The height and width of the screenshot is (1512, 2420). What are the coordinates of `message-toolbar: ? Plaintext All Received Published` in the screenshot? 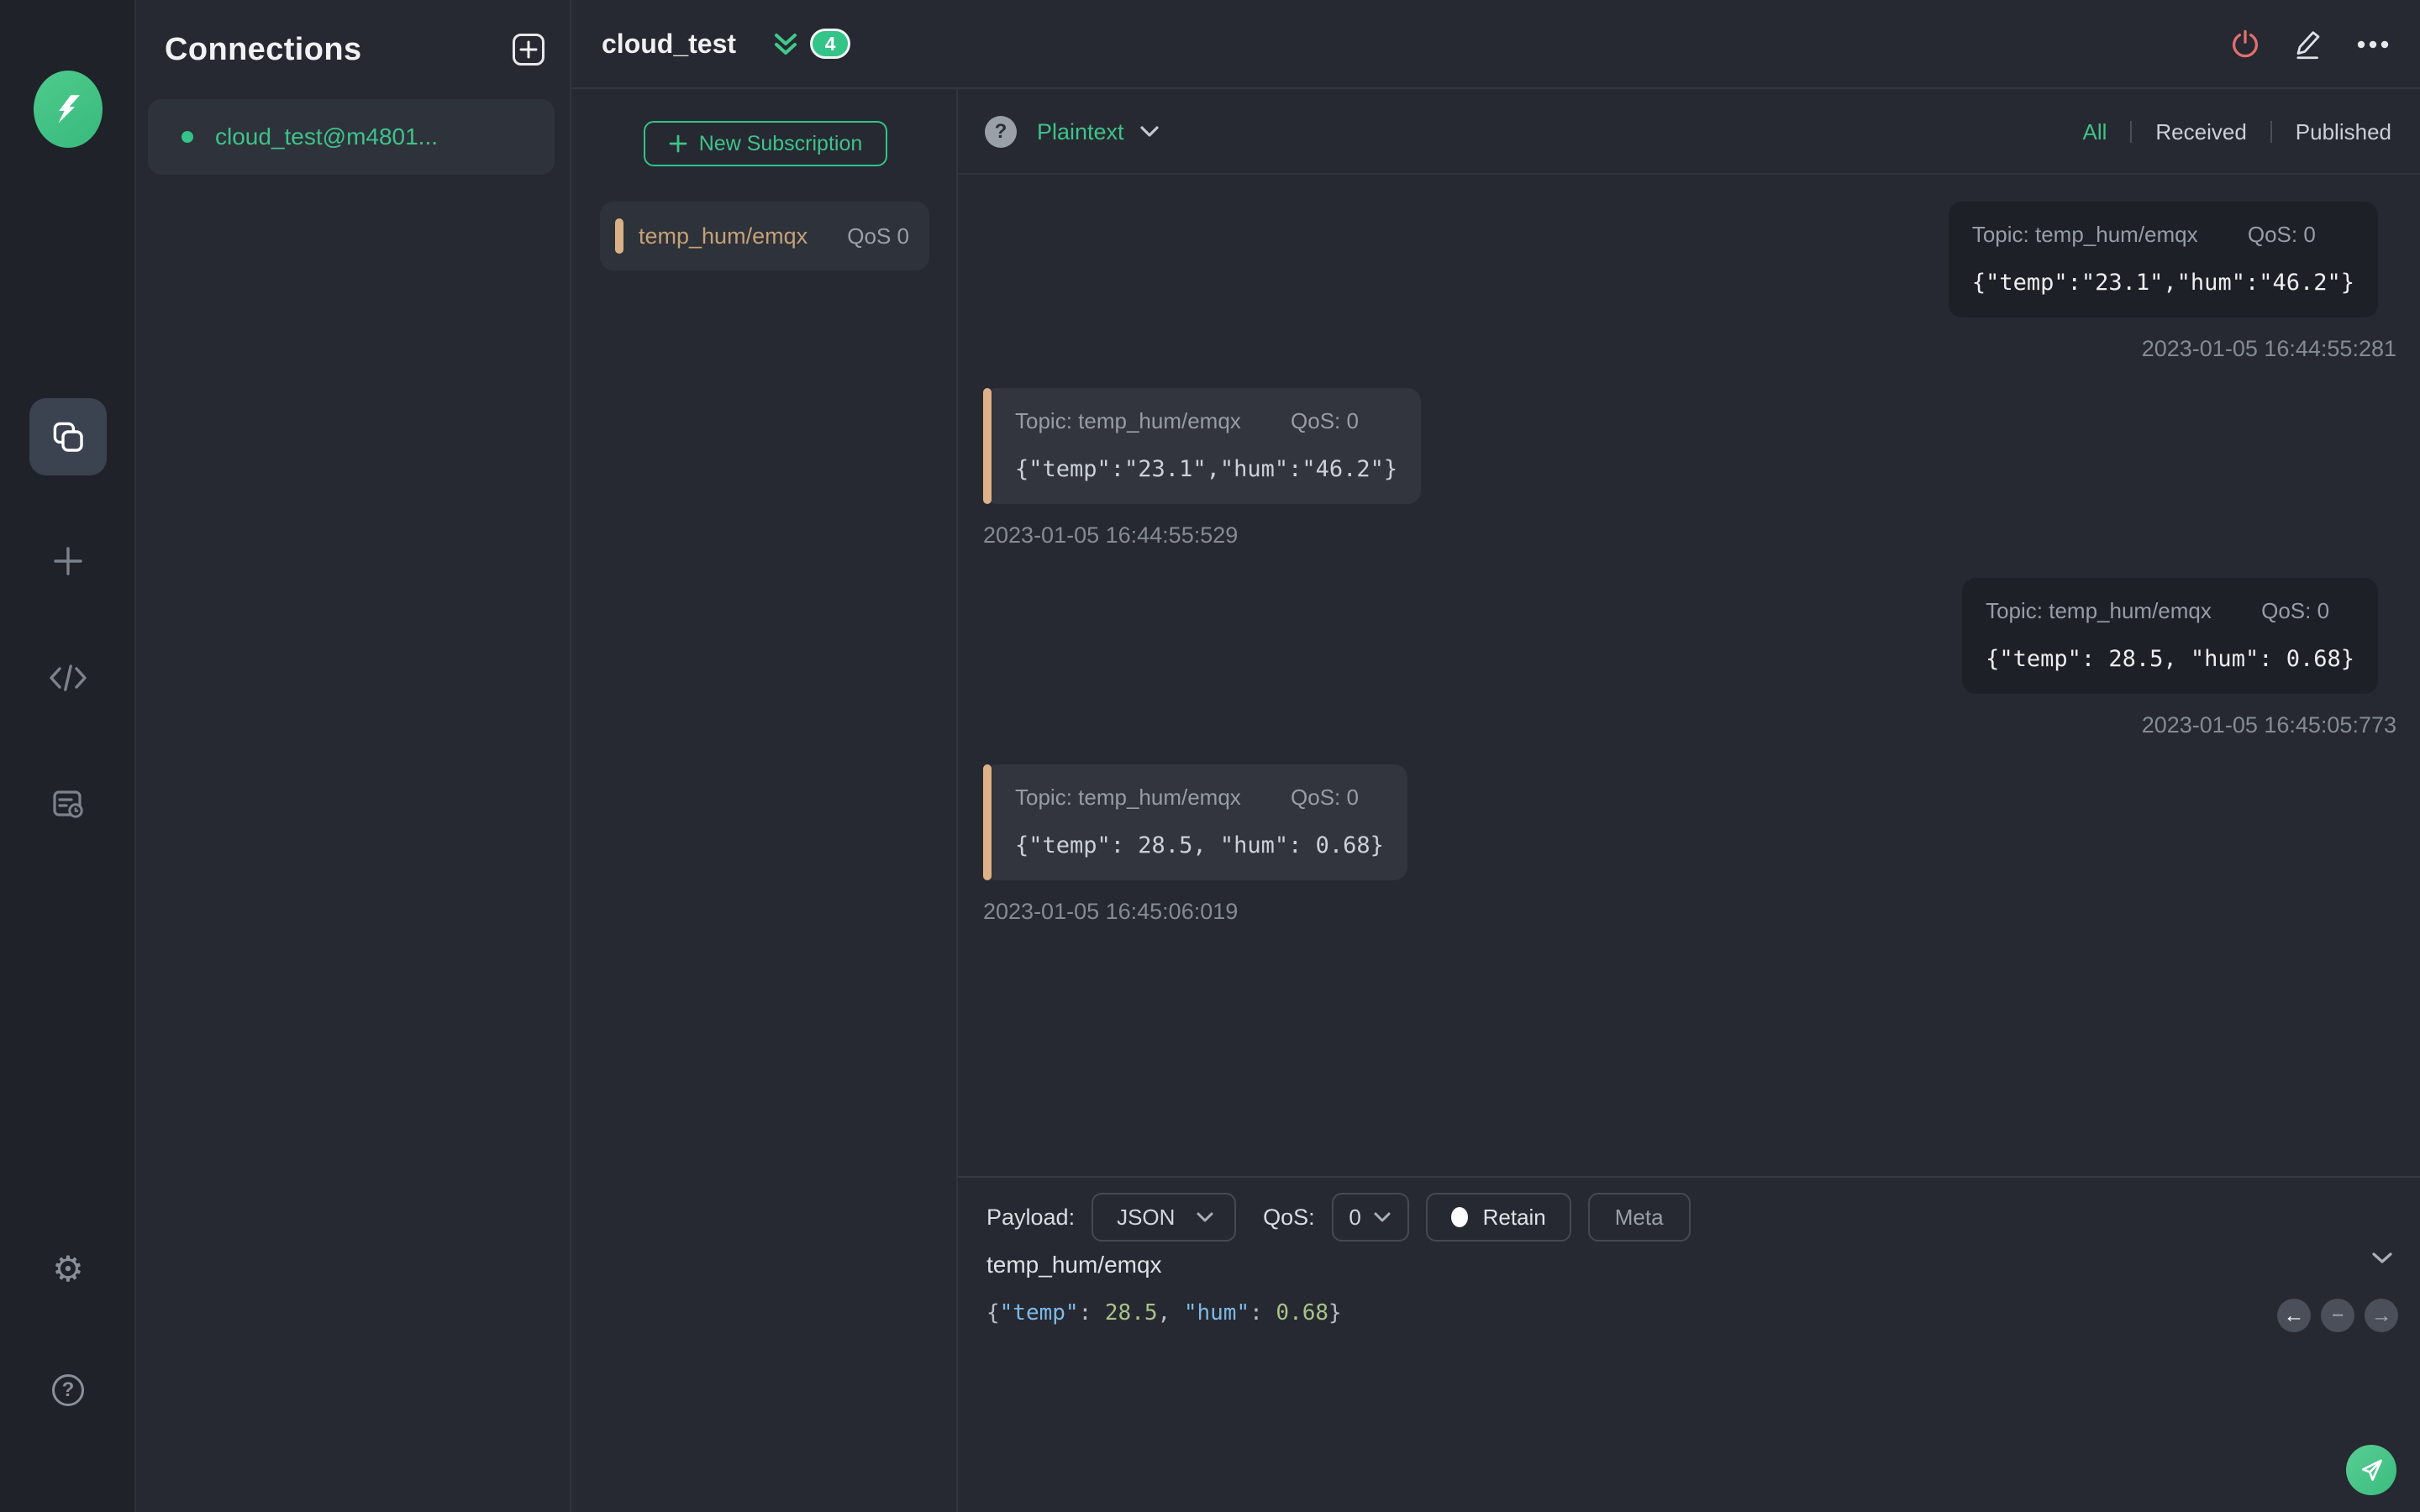 It's located at (1689, 132).